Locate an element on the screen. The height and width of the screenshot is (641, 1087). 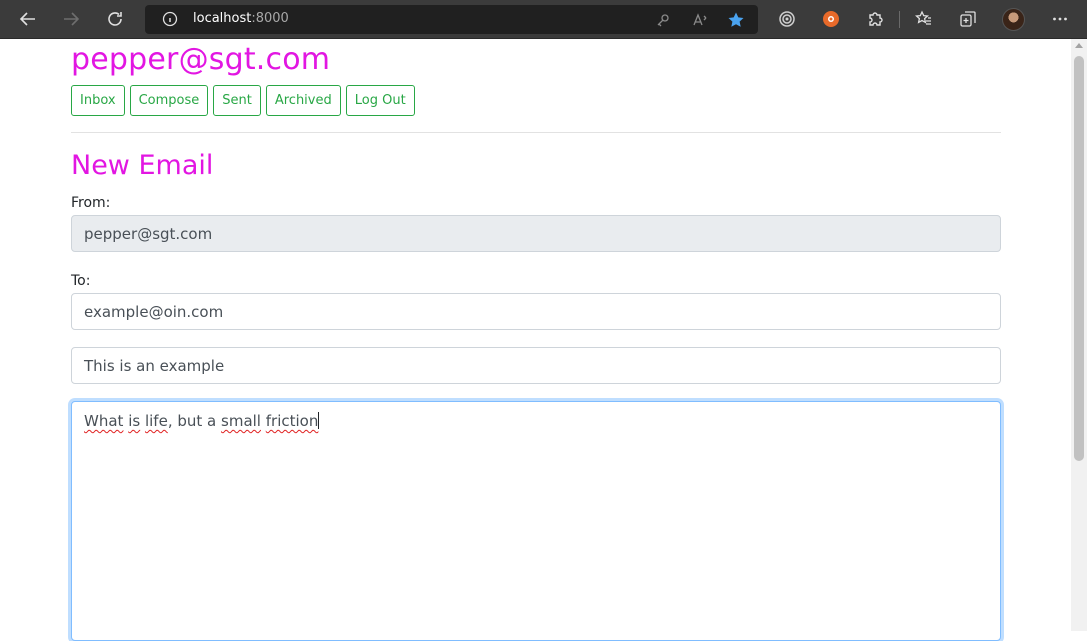
extension-orange-icon is located at coordinates (831, 19).